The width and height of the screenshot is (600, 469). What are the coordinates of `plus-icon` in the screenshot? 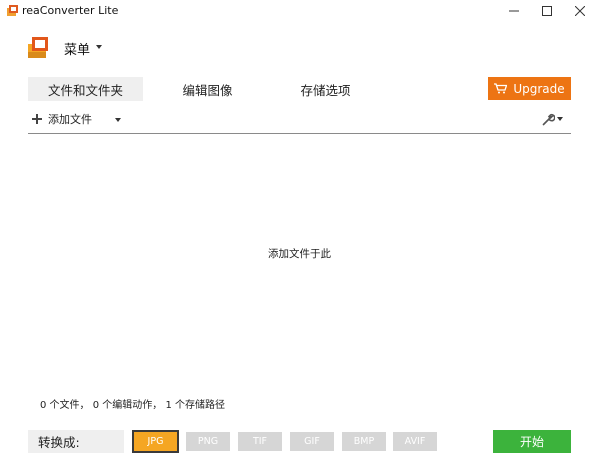 It's located at (37, 119).